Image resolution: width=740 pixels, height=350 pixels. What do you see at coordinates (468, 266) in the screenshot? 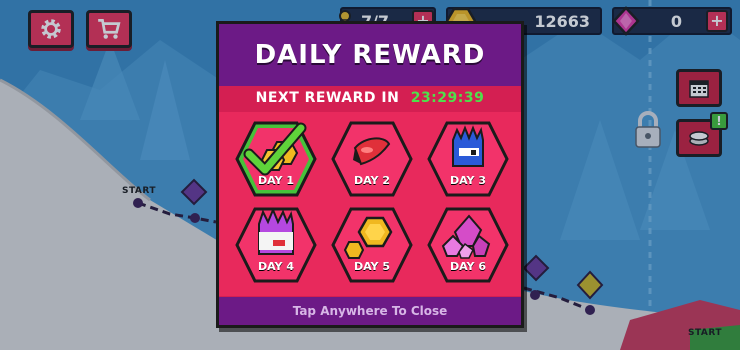
I see `day-6-label: DAY 6` at bounding box center [468, 266].